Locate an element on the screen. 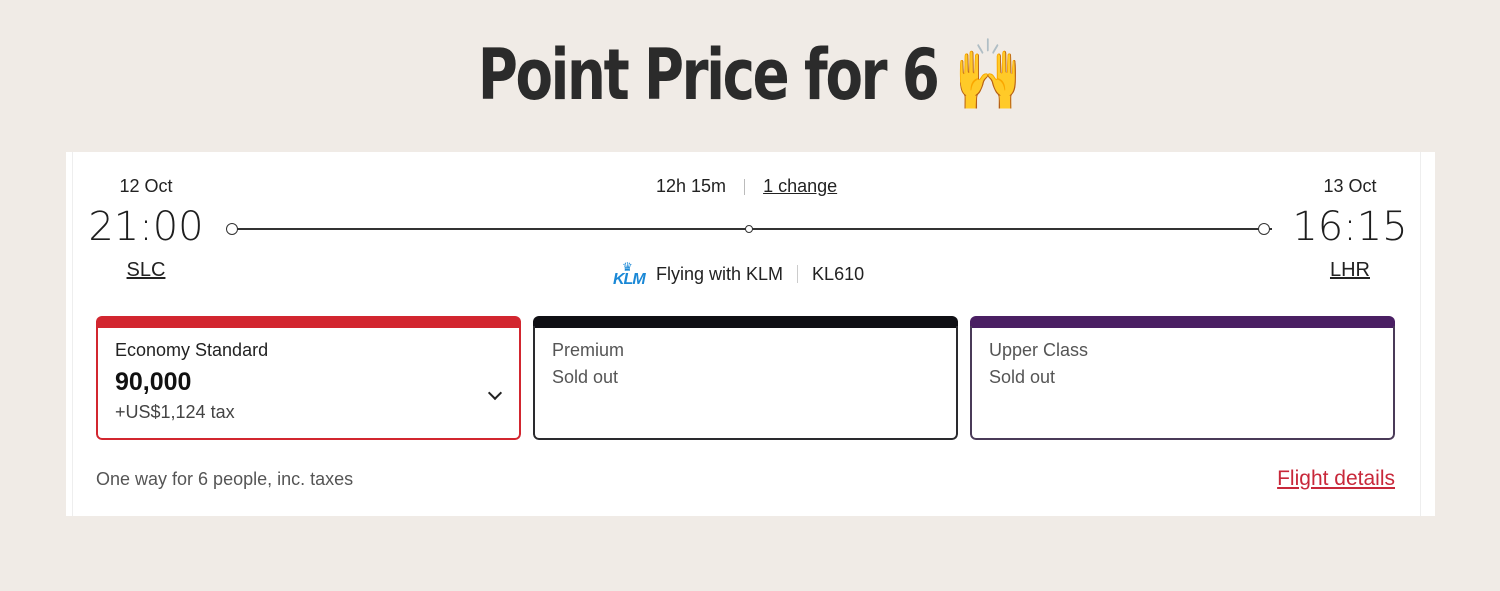 This screenshot has height=591, width=1500. fare-tax: +US$1,124 tax is located at coordinates (175, 412).